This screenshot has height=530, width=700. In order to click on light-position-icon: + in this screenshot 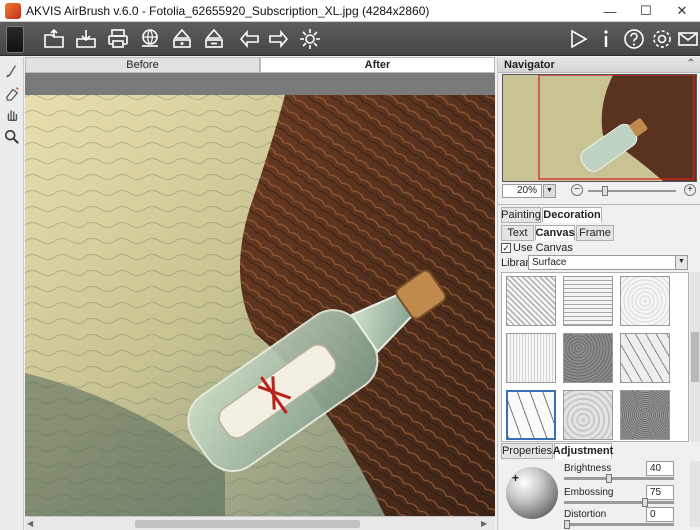, I will do `click(516, 478)`.